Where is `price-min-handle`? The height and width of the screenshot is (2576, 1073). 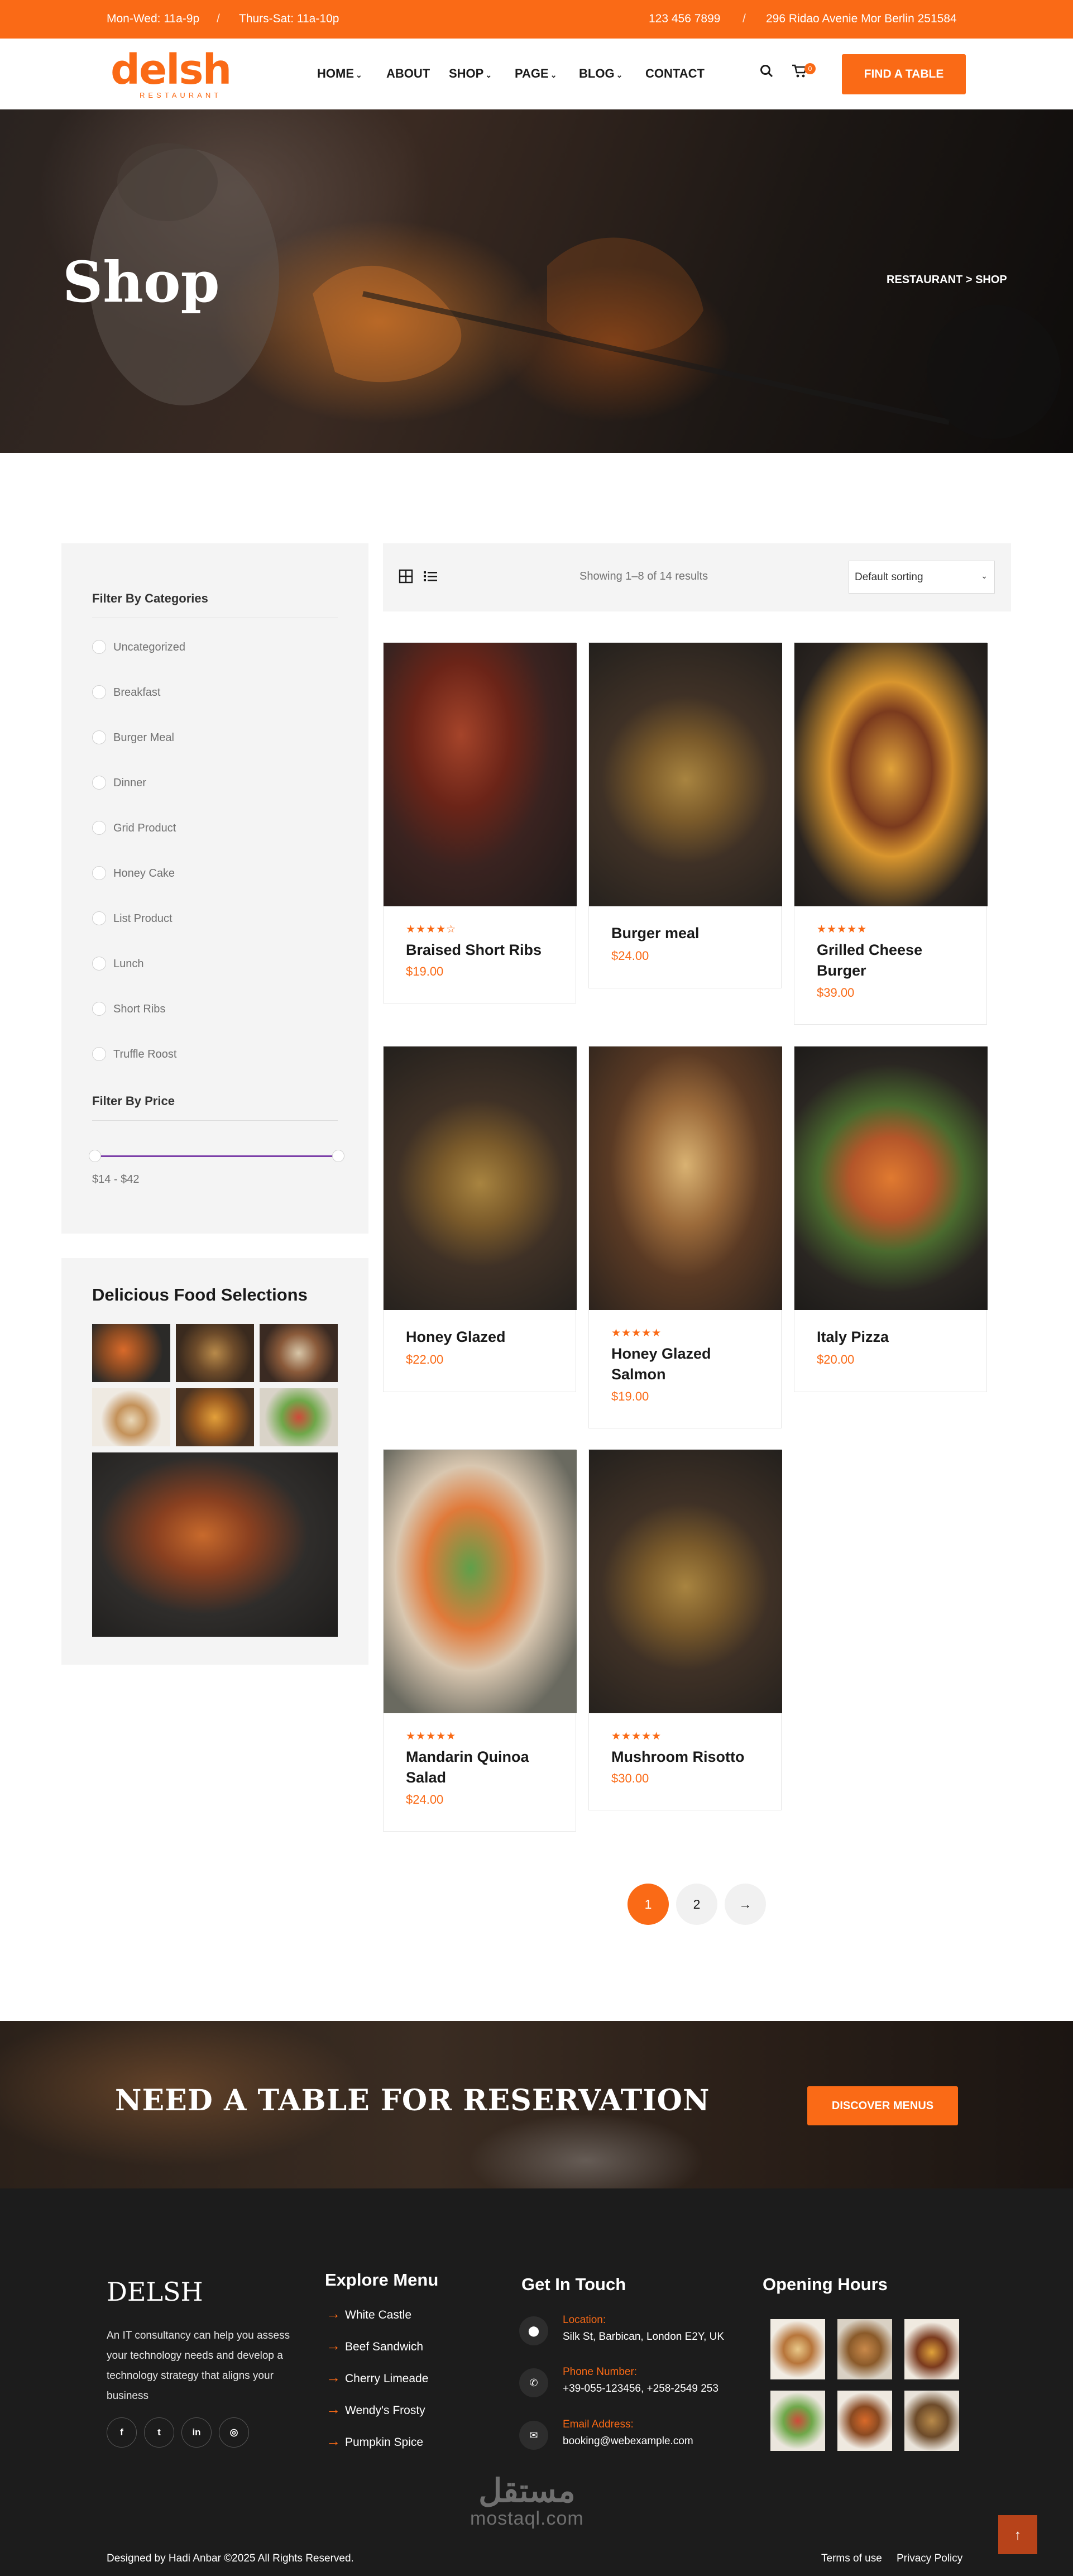 price-min-handle is located at coordinates (95, 1156).